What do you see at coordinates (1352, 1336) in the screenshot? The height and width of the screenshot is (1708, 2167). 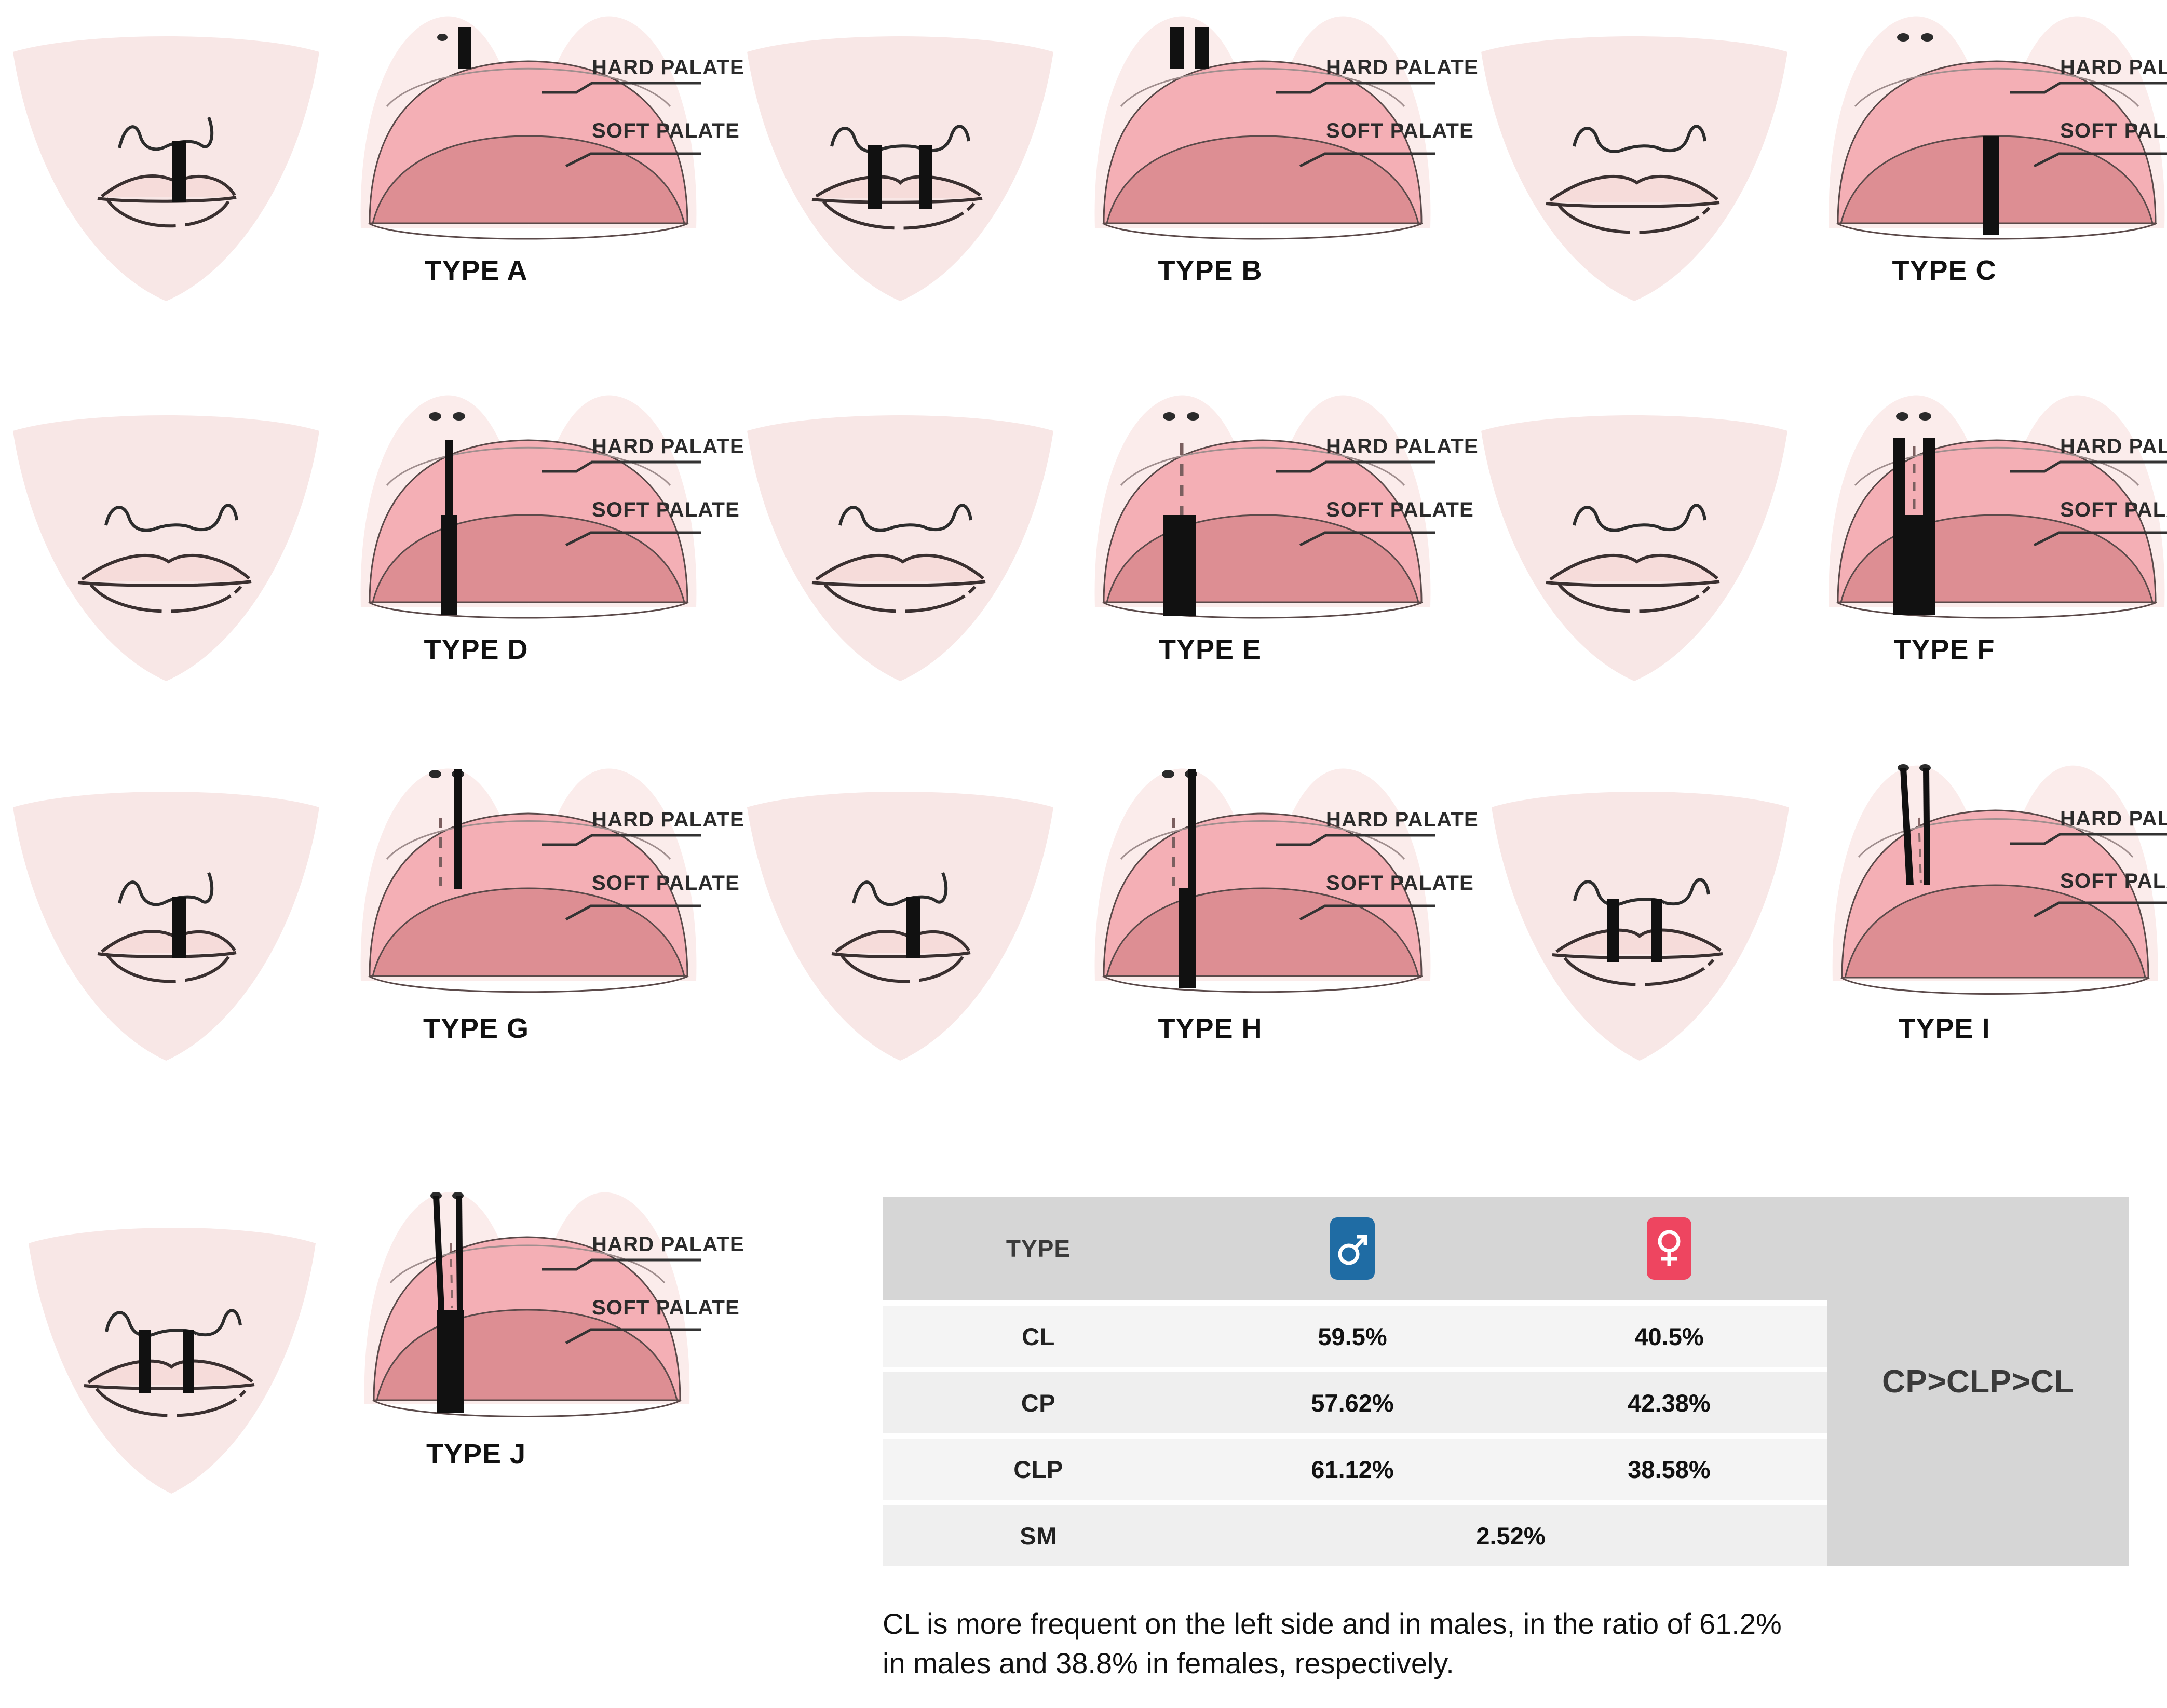 I see `cl-male-value: 59.5%` at bounding box center [1352, 1336].